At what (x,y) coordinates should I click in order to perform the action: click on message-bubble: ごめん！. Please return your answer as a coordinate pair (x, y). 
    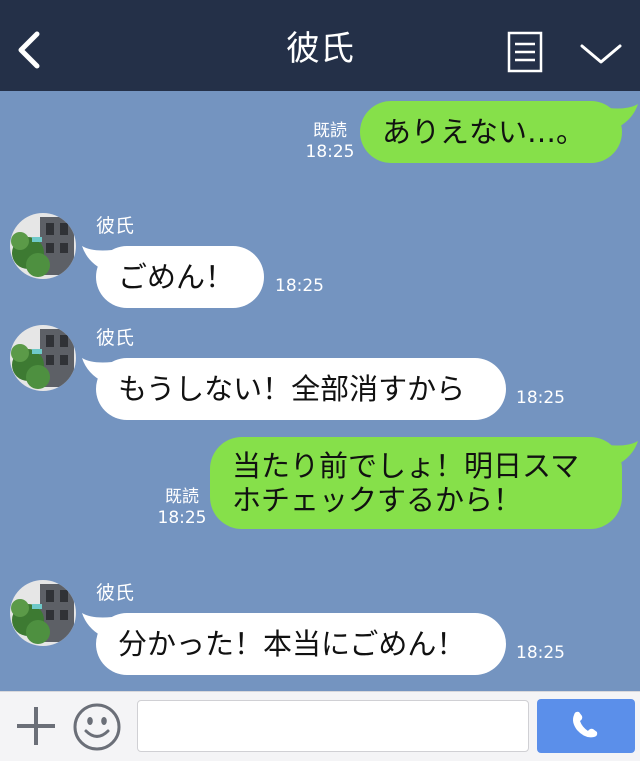
    Looking at the image, I should click on (180, 277).